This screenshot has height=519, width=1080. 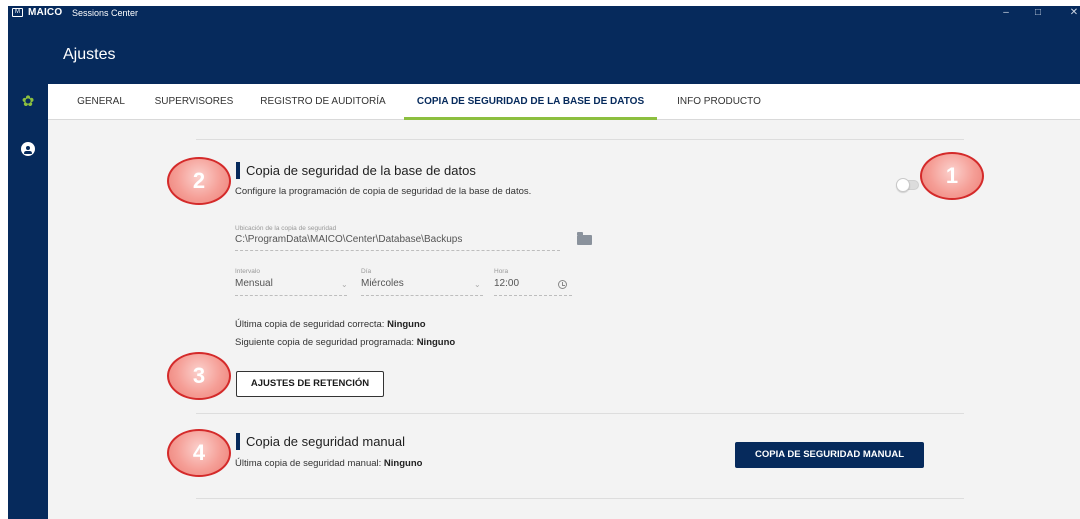 What do you see at coordinates (382, 283) in the screenshot?
I see `day-select: Miércoles` at bounding box center [382, 283].